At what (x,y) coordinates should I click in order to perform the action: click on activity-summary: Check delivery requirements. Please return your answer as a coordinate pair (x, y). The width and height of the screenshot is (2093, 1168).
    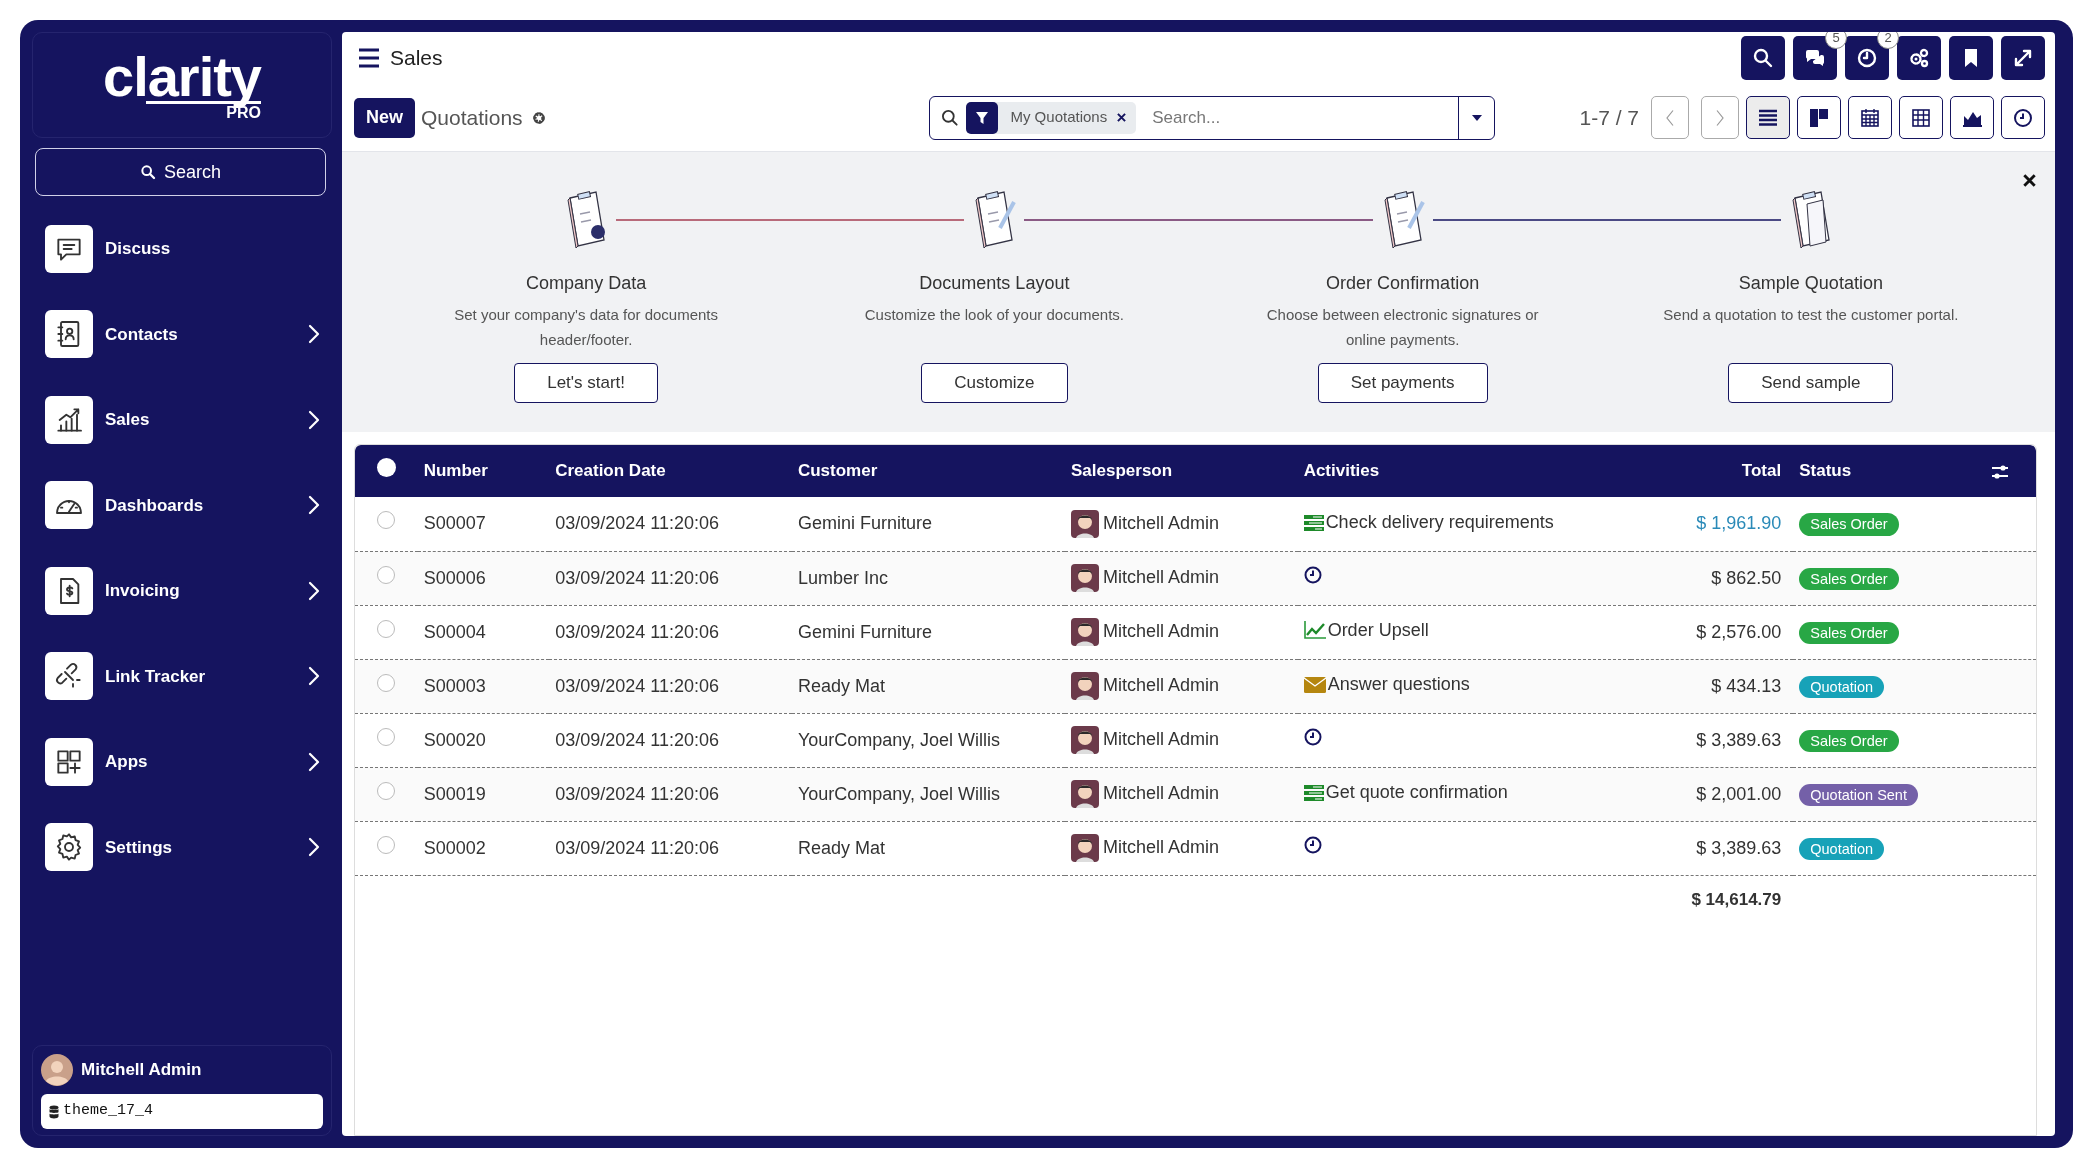
    Looking at the image, I should click on (1439, 522).